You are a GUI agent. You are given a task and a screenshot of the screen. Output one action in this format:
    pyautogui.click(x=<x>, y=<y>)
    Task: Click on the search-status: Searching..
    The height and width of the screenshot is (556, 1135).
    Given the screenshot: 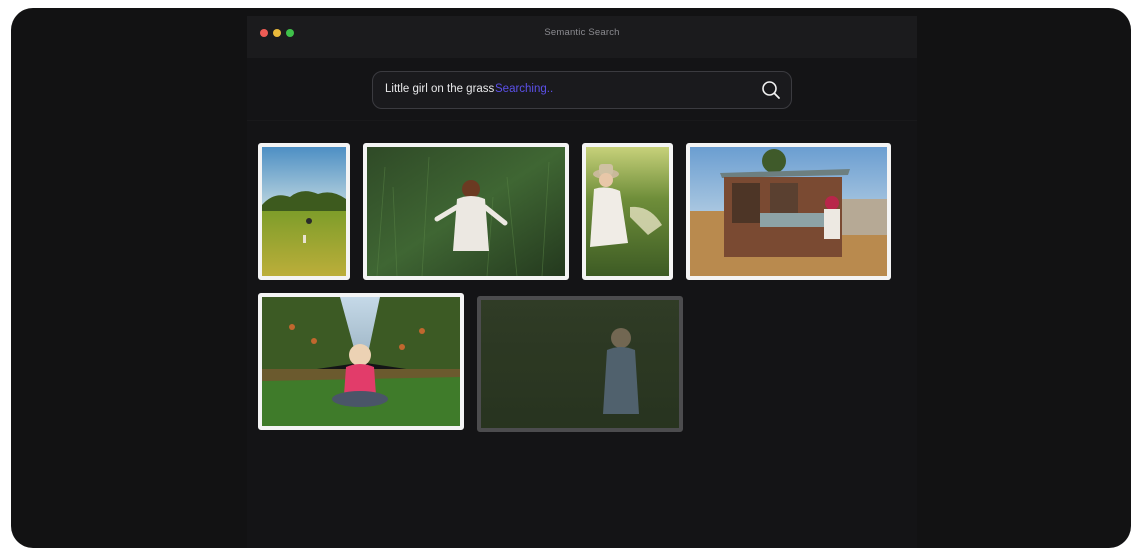 What is the action you would take?
    pyautogui.click(x=524, y=89)
    